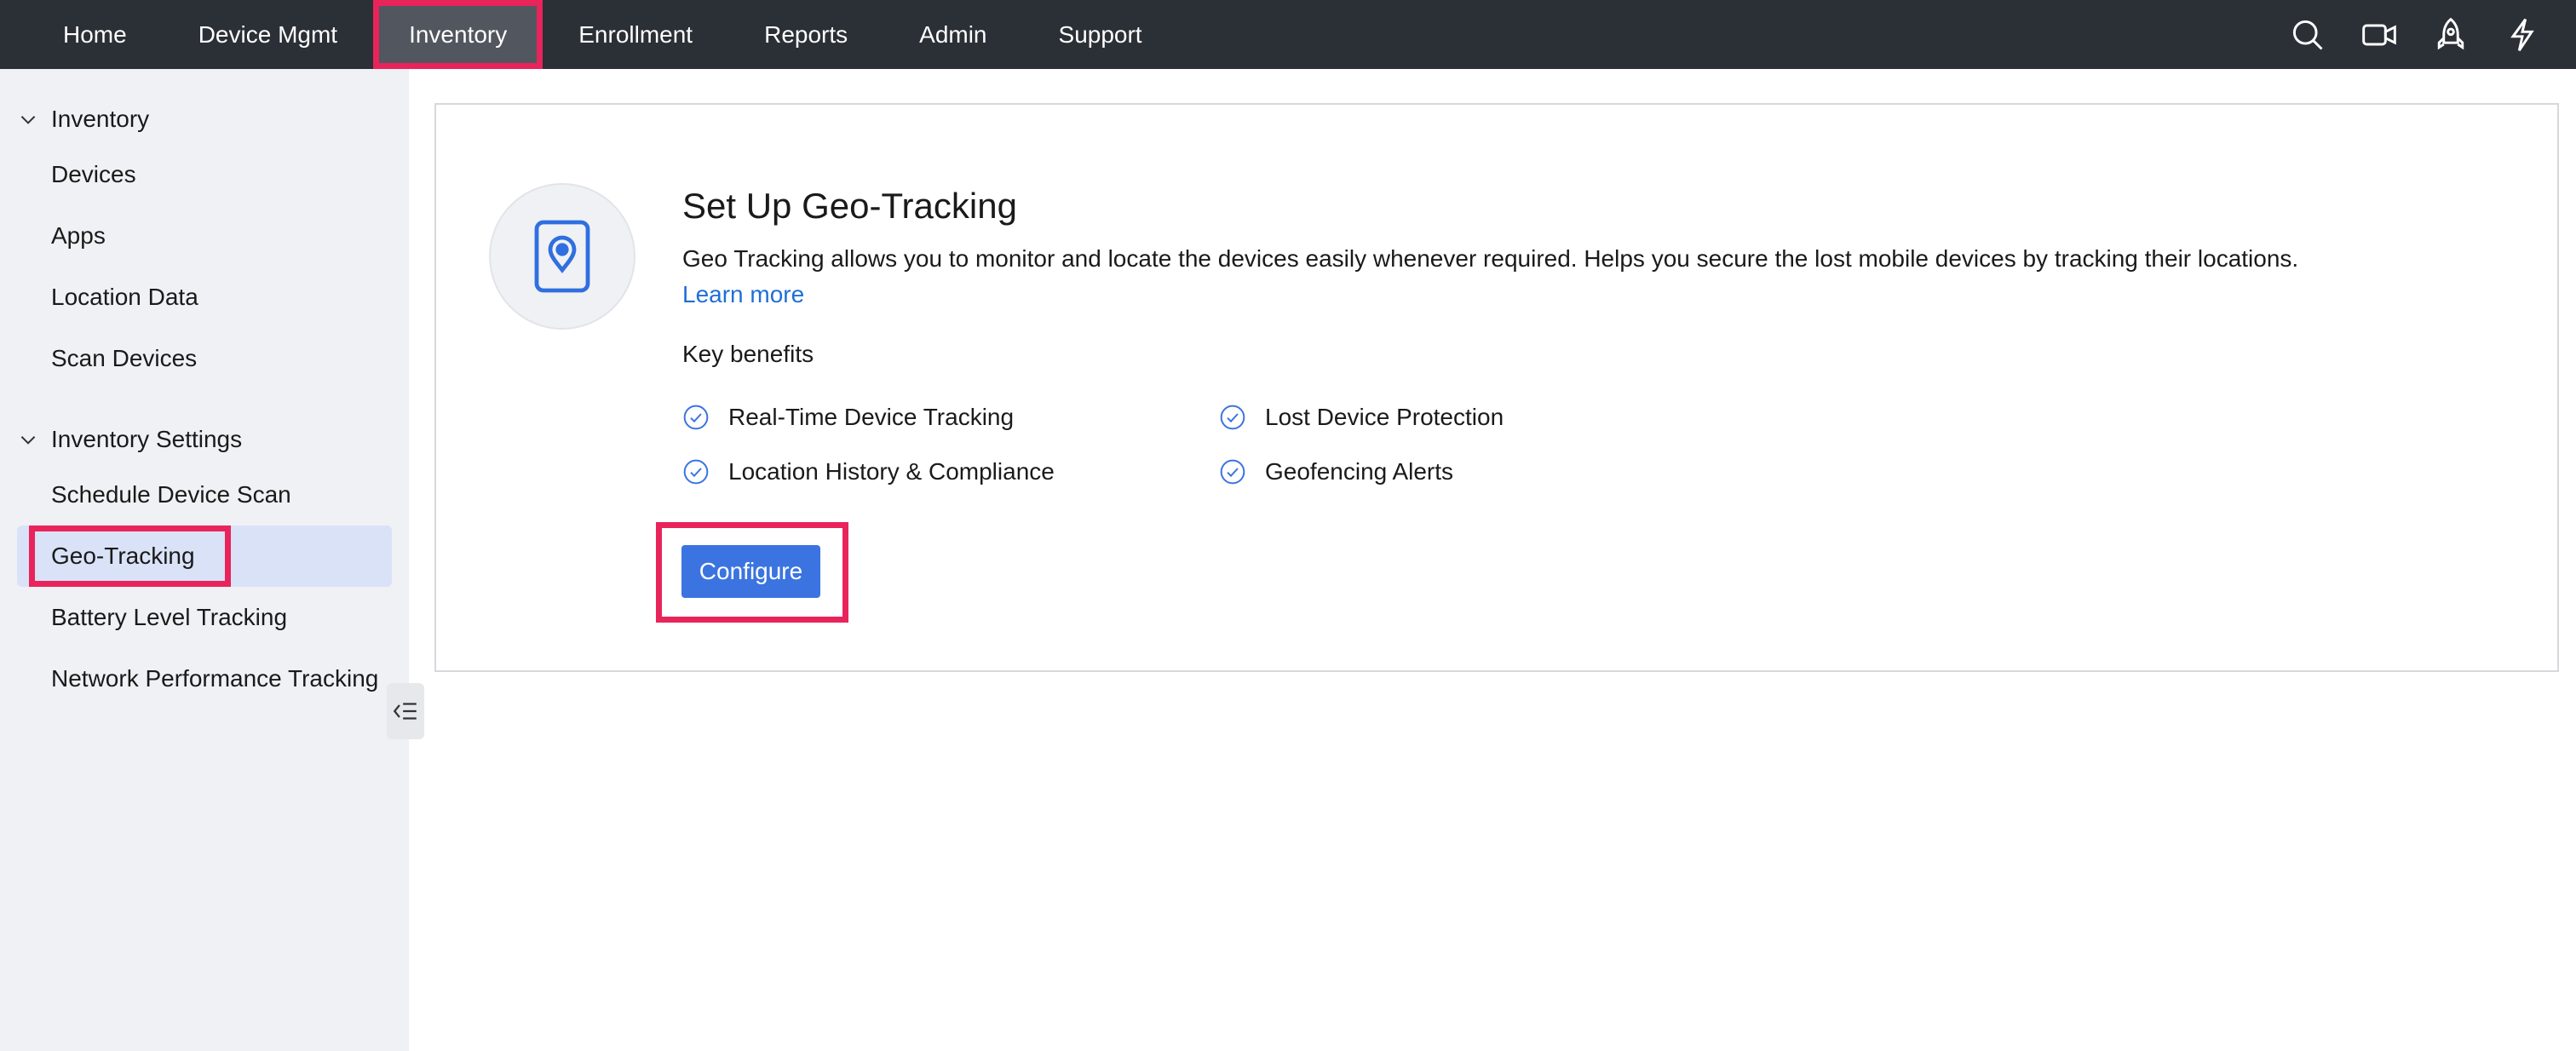  Describe the element at coordinates (205, 617) in the screenshot. I see `sidebar-item-battery-level-tracking: Battery Level Tracking` at that location.